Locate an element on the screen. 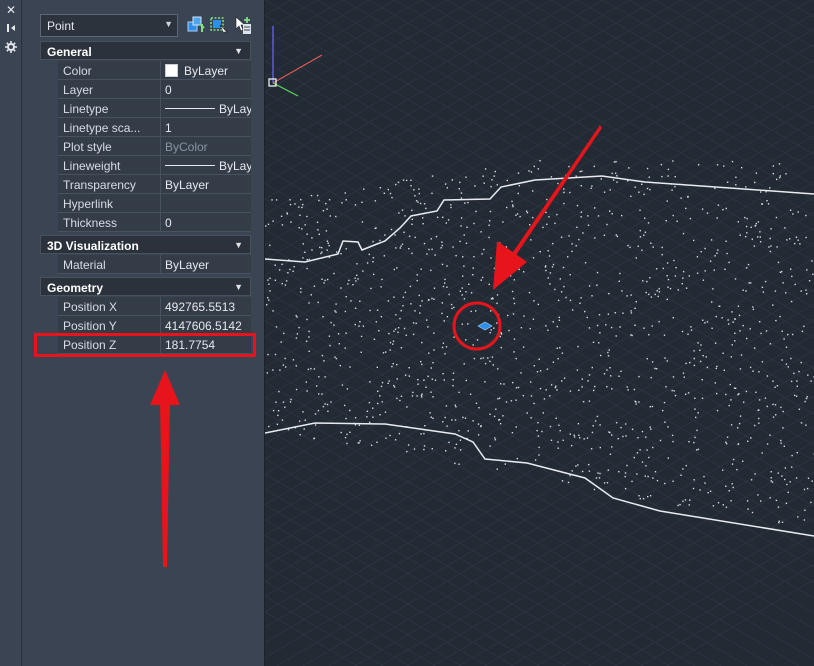 This screenshot has height=666, width=814. property-row-layer: Layer 0 is located at coordinates (145, 89).